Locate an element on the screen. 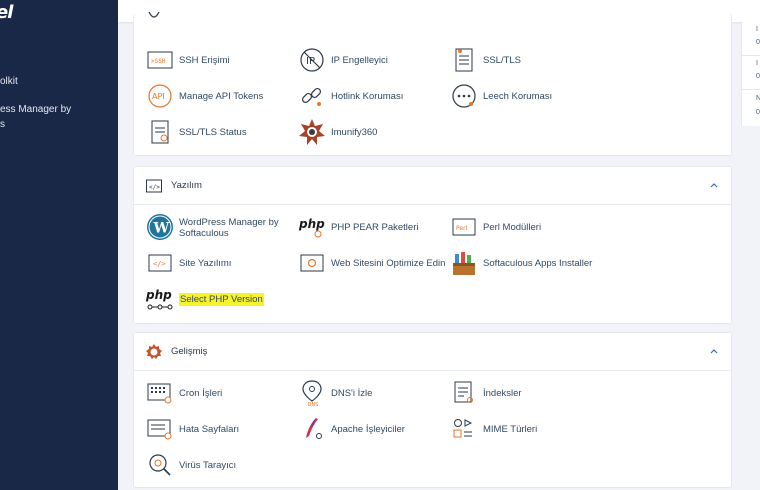  php-version-icon: php is located at coordinates (160, 299).